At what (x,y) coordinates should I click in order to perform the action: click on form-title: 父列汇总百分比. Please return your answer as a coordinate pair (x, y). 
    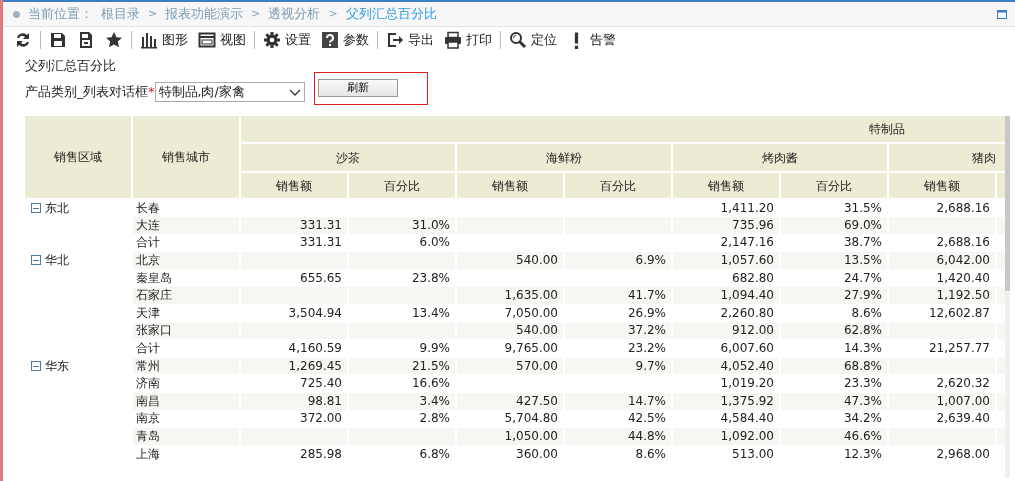
    Looking at the image, I should click on (71, 66).